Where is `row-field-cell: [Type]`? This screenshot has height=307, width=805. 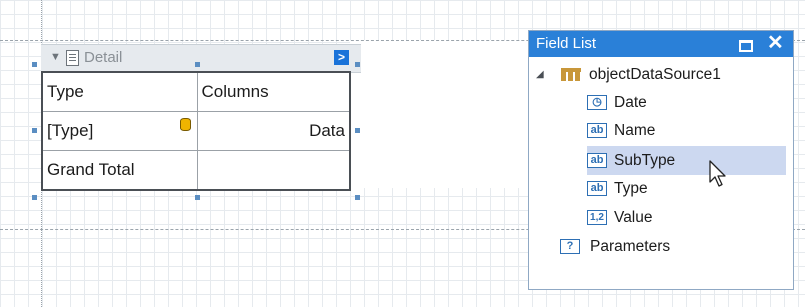
row-field-cell: [Type] is located at coordinates (119, 131).